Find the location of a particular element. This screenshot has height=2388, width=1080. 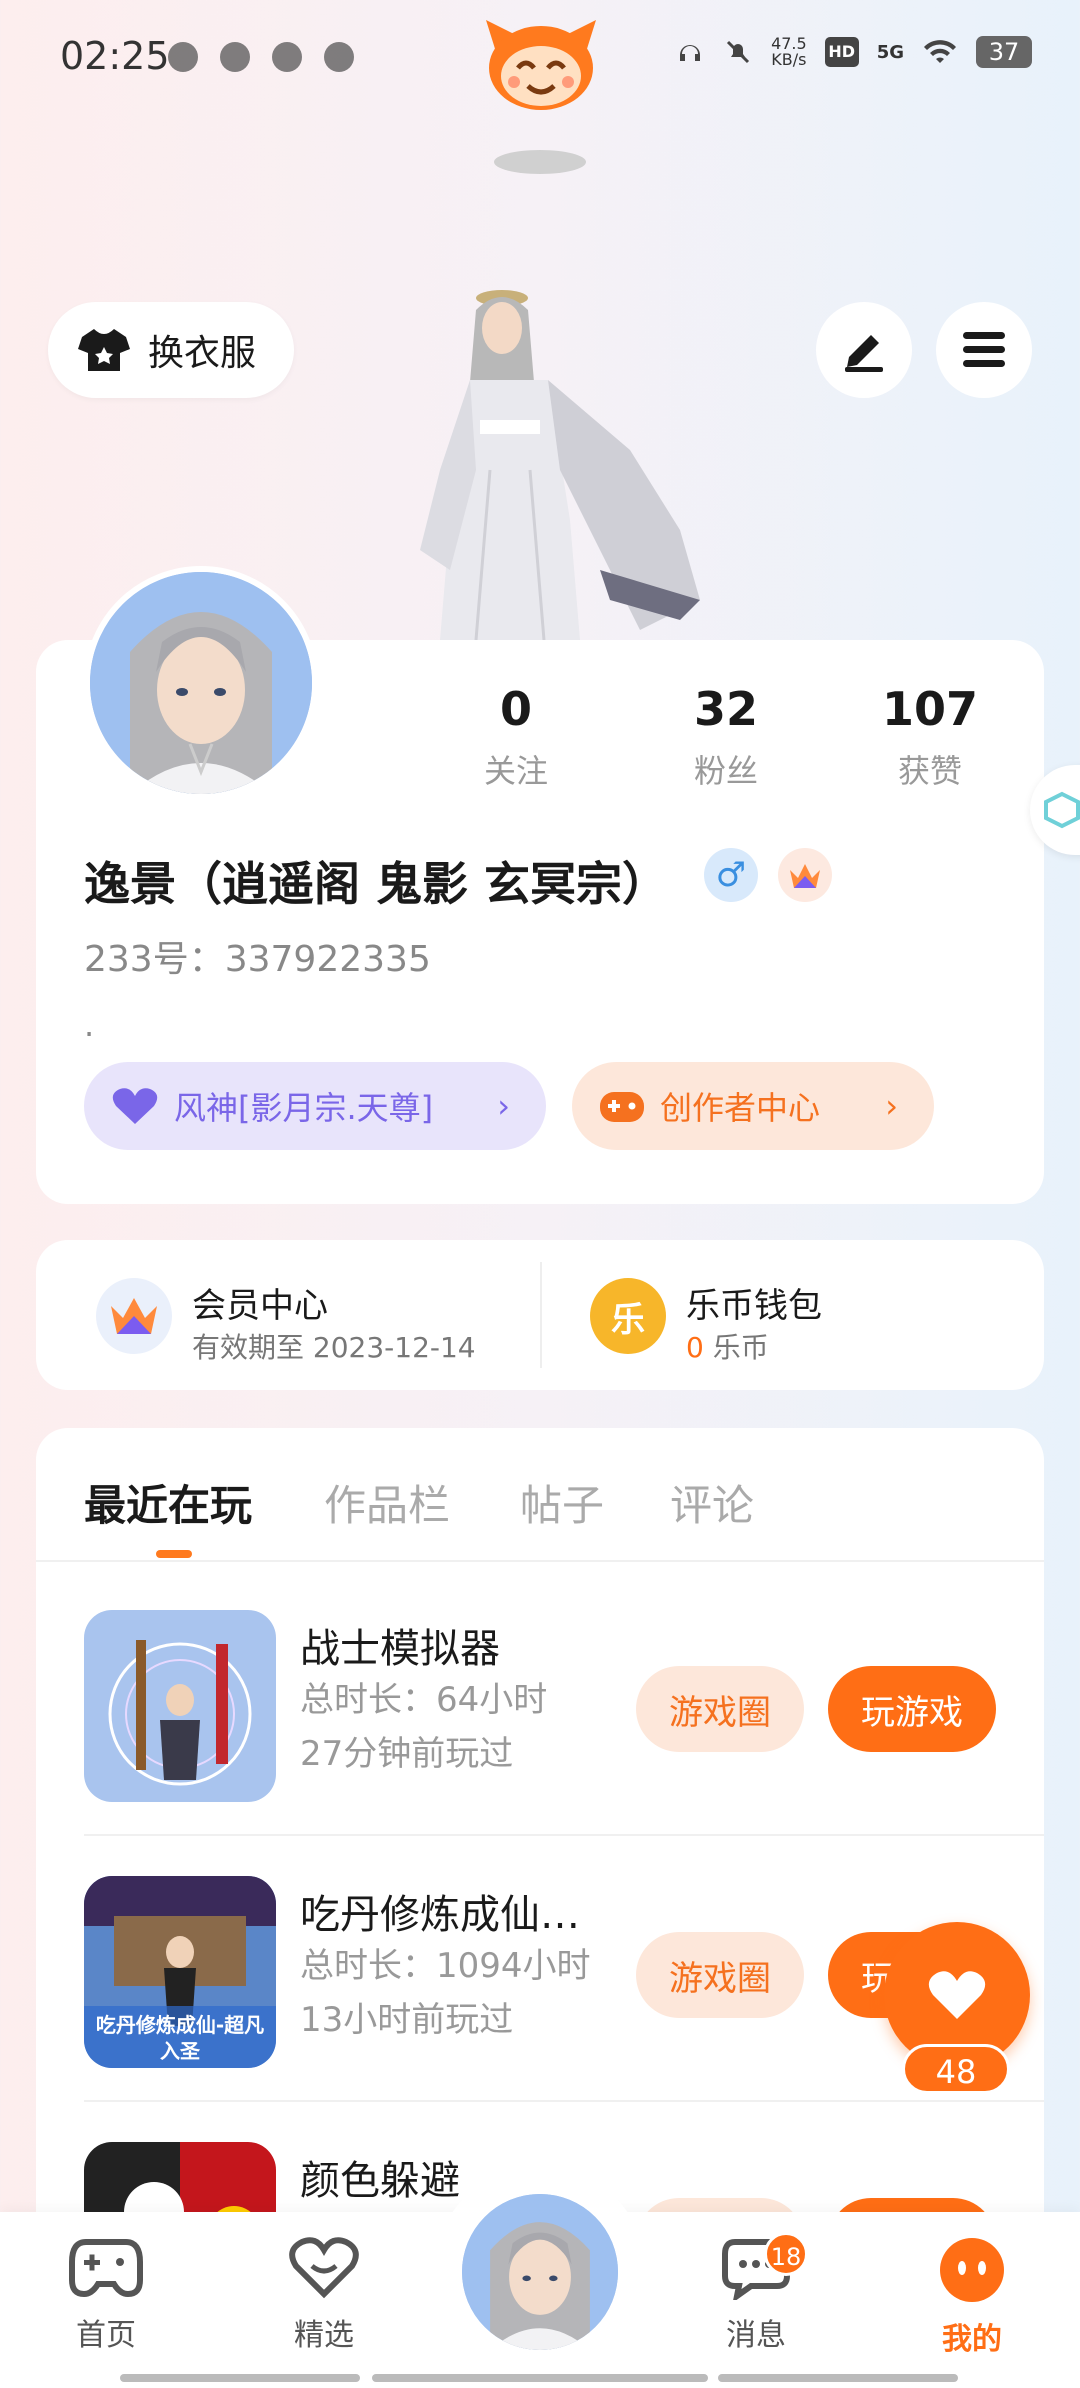

sect-title-button: 风神[影月宗.天尊] › is located at coordinates (315, 1106).